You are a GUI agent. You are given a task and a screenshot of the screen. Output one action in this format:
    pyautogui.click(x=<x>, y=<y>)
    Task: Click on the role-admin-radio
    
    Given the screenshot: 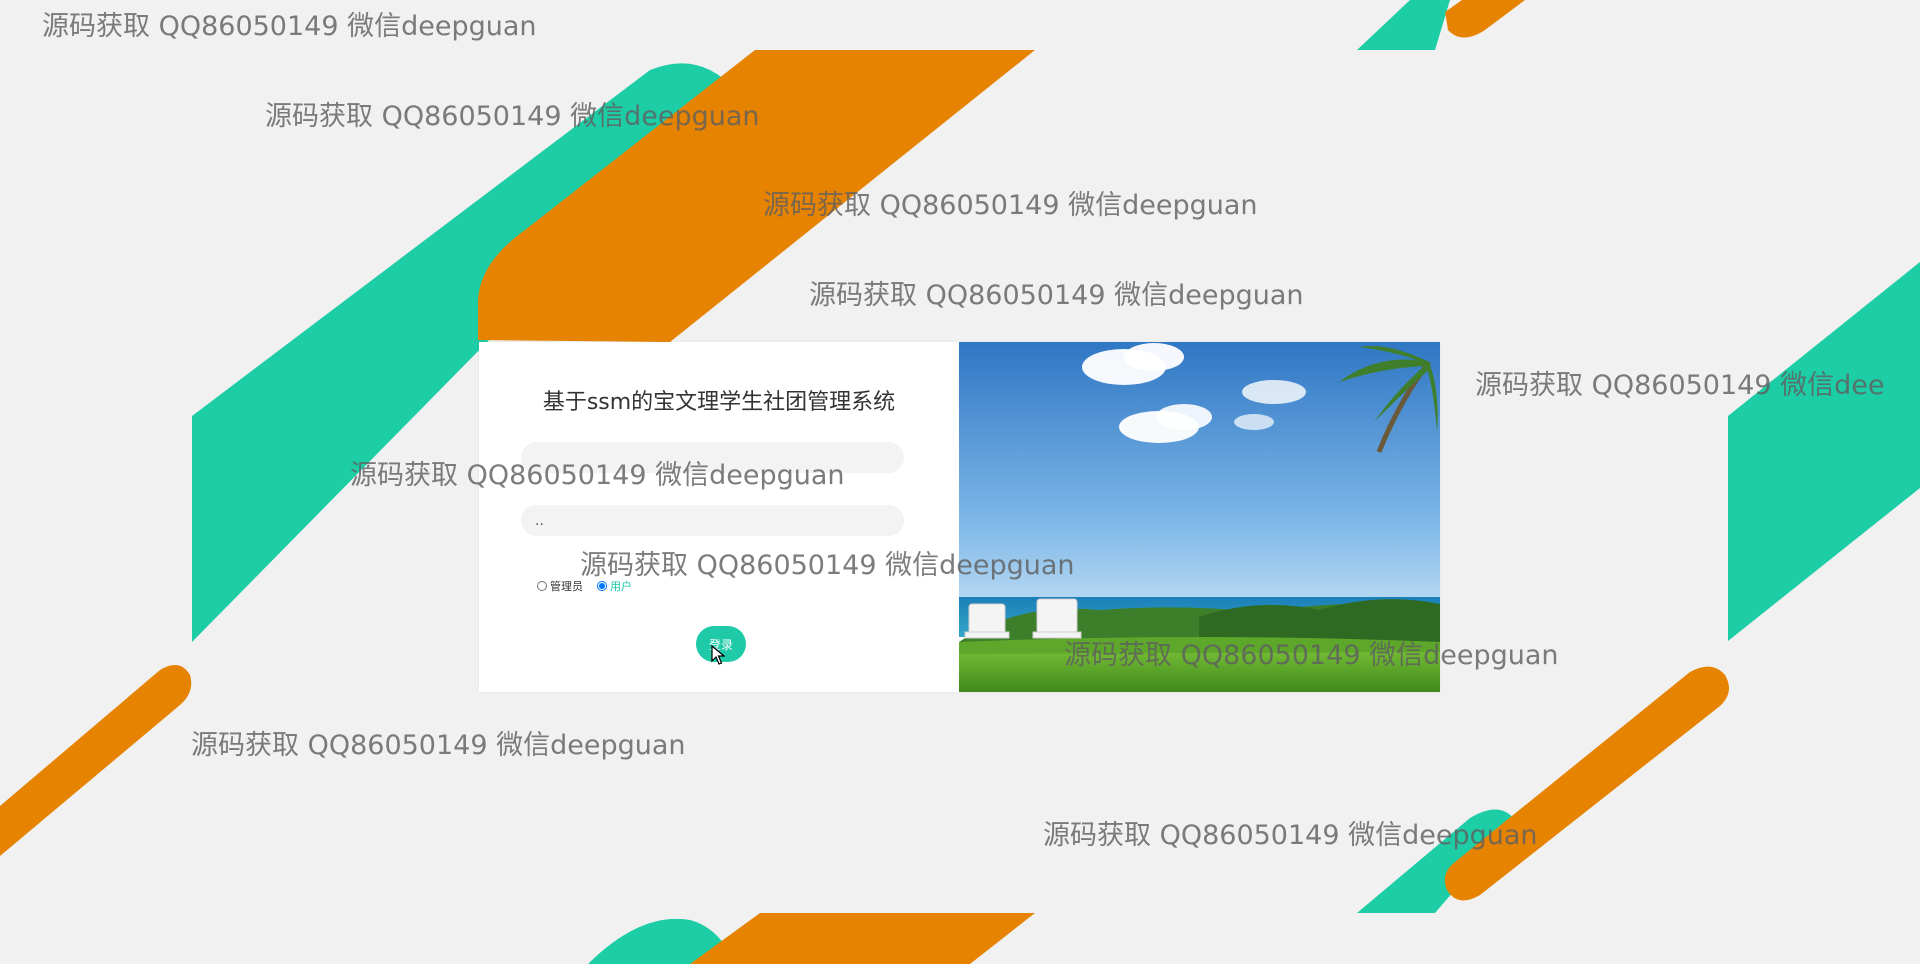 What is the action you would take?
    pyautogui.click(x=542, y=586)
    